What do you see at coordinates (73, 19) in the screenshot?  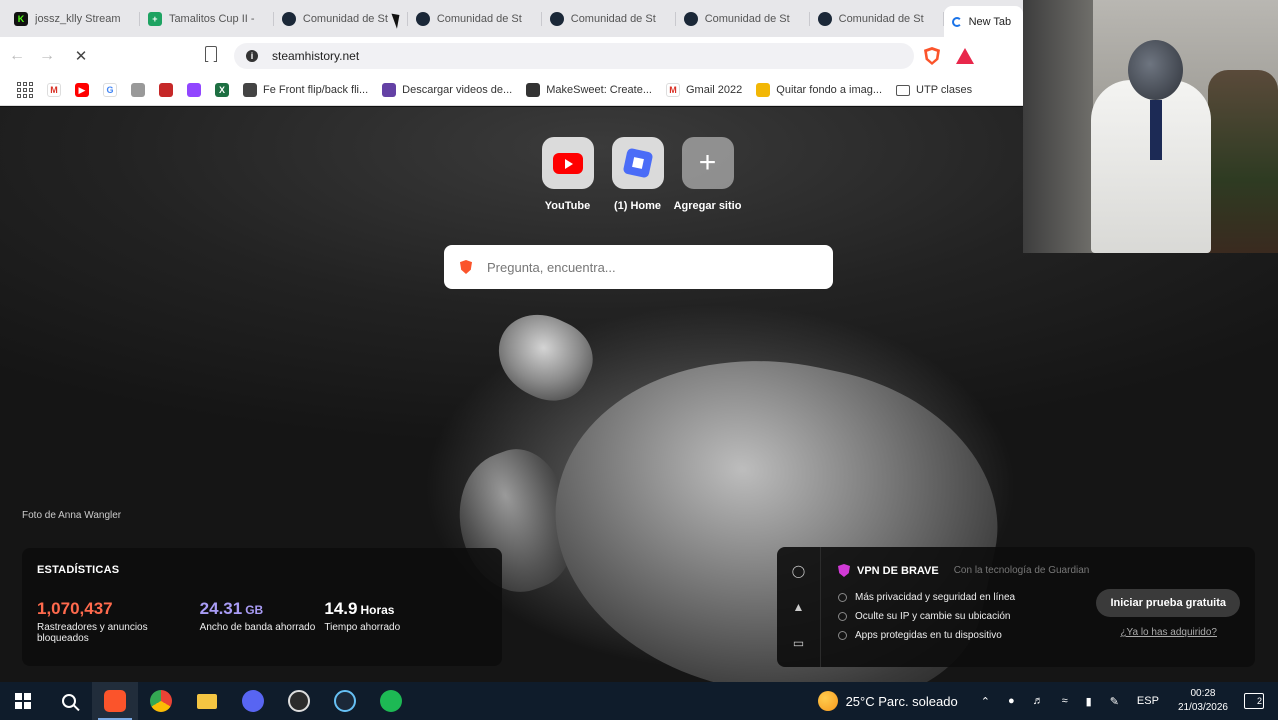 I see `tab-kick-stream: K jossz_klly Stream` at bounding box center [73, 19].